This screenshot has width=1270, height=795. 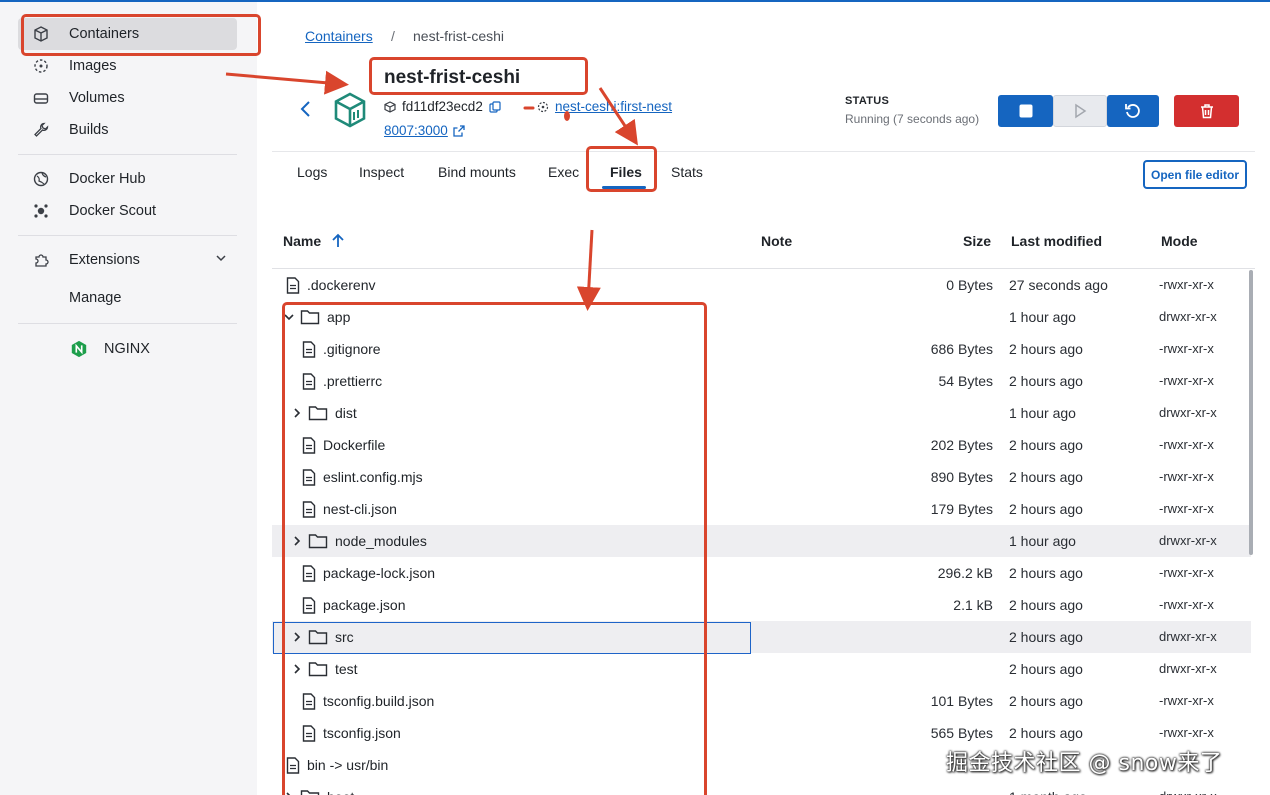 What do you see at coordinates (104, 34) in the screenshot?
I see `sidebar-item-label: Containers` at bounding box center [104, 34].